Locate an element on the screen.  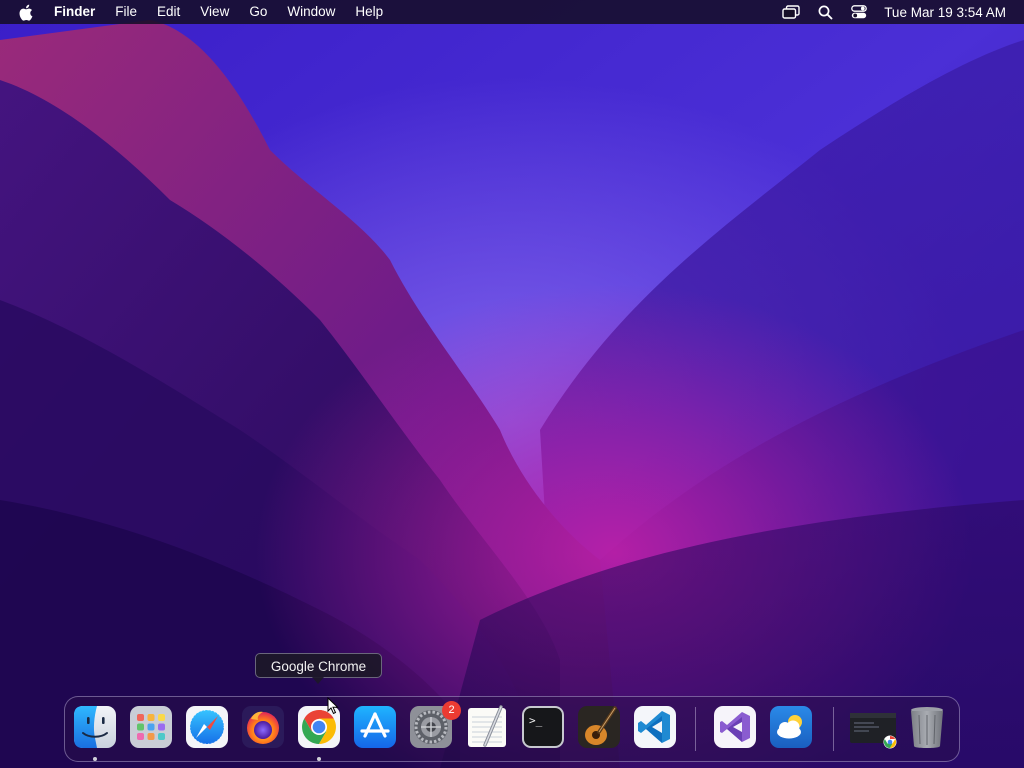
weather-icon is located at coordinates (791, 727).